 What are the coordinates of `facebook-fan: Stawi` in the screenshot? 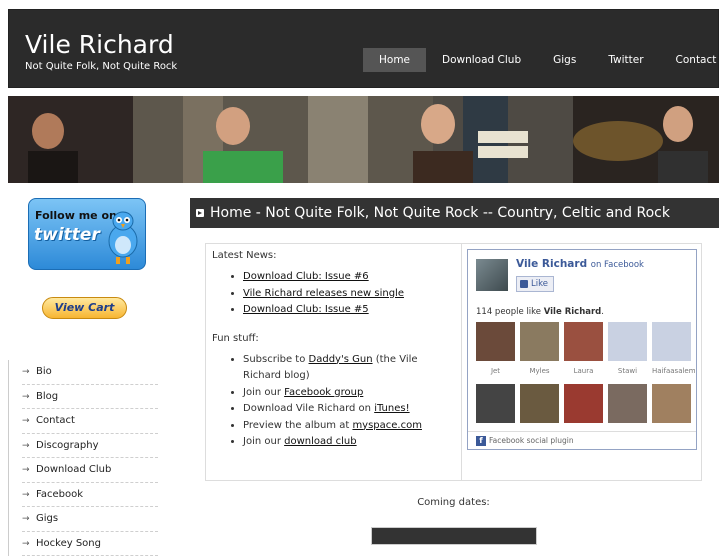 It's located at (627, 348).